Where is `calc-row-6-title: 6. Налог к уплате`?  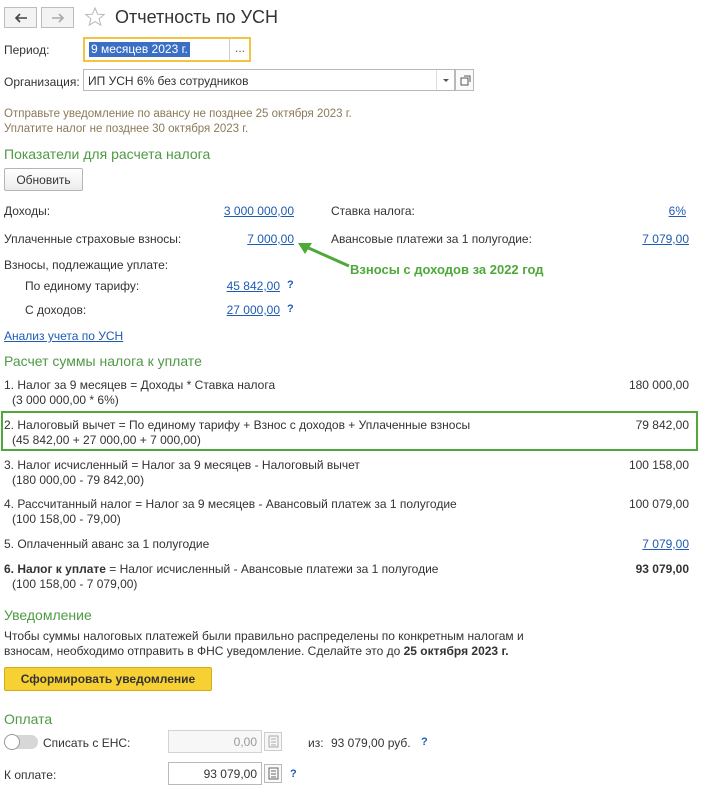 calc-row-6-title: 6. Налог к уплате is located at coordinates (55, 569).